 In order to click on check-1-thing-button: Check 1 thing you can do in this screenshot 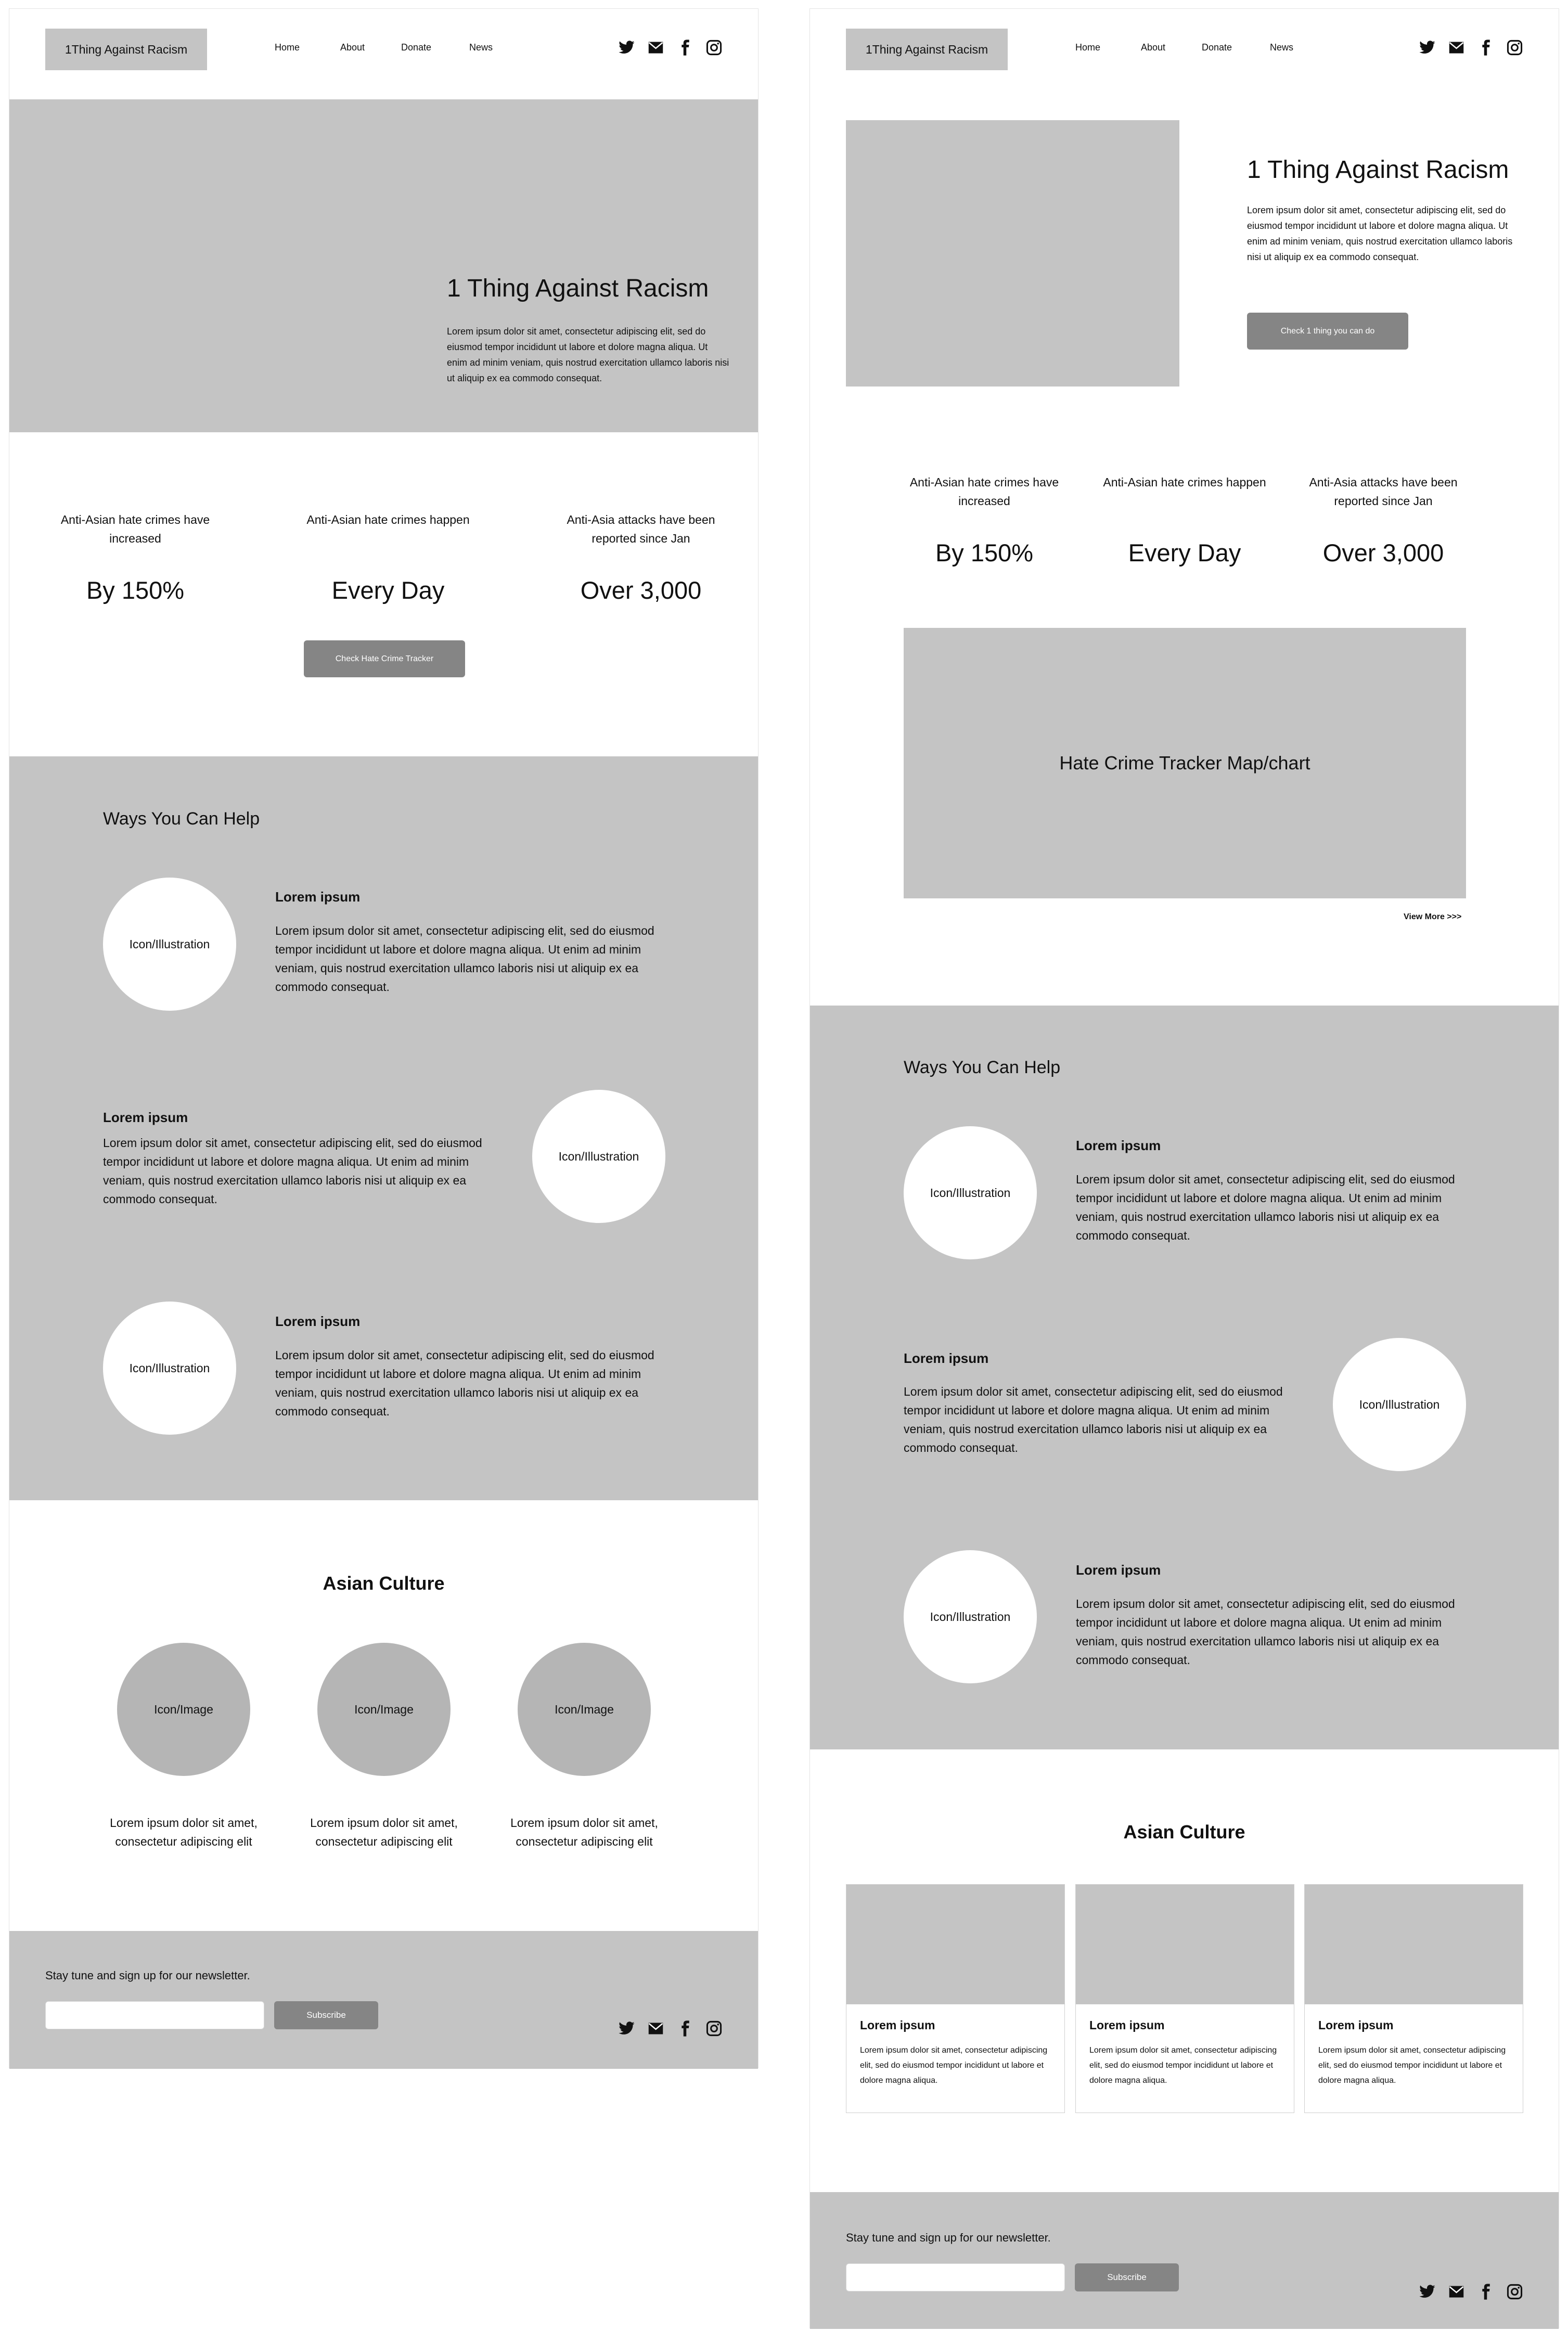, I will do `click(1327, 331)`.